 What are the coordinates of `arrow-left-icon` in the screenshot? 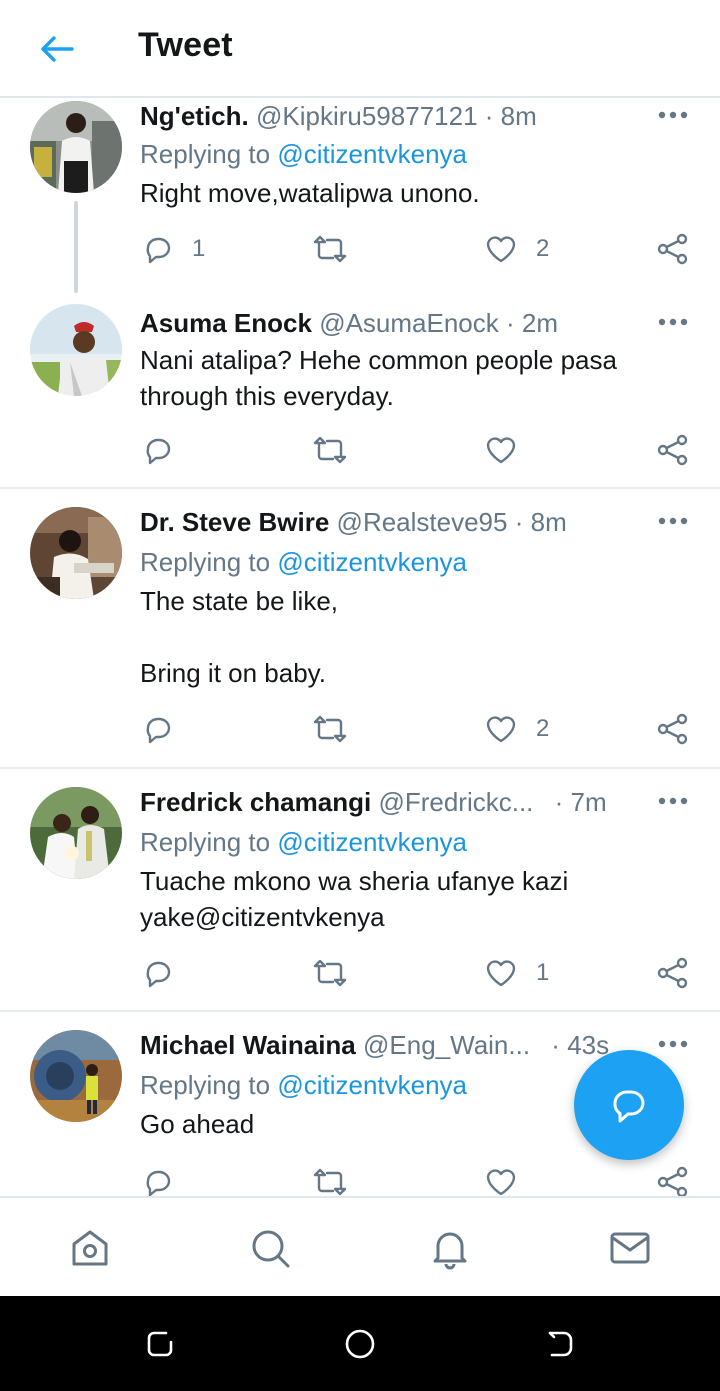 It's located at (57, 49).